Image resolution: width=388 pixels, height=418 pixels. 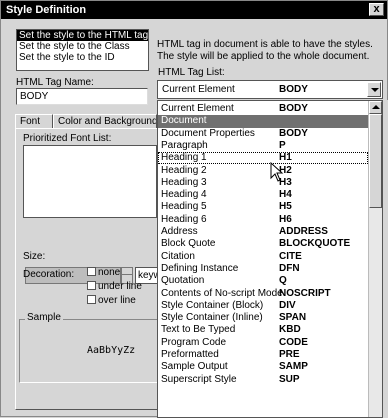 What do you see at coordinates (46, 10) in the screenshot?
I see `window-title: Style Definition` at bounding box center [46, 10].